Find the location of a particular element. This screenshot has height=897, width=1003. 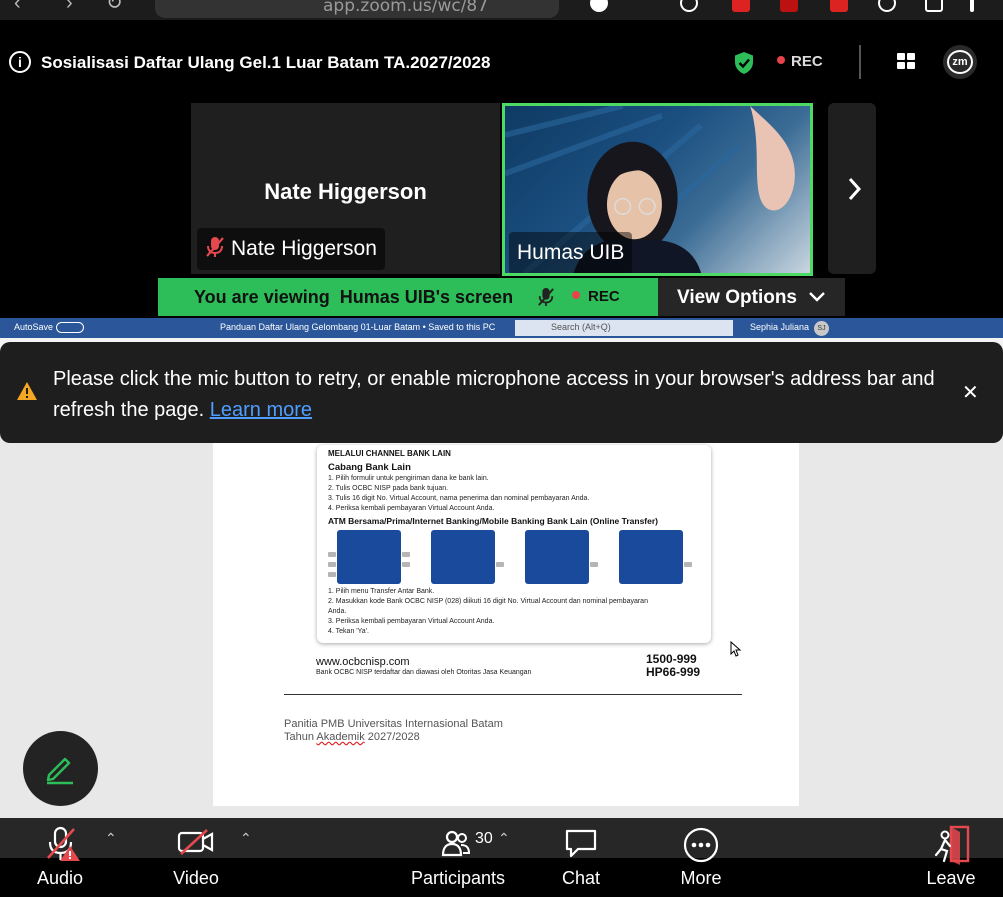

gallery-view-icon is located at coordinates (906, 61).